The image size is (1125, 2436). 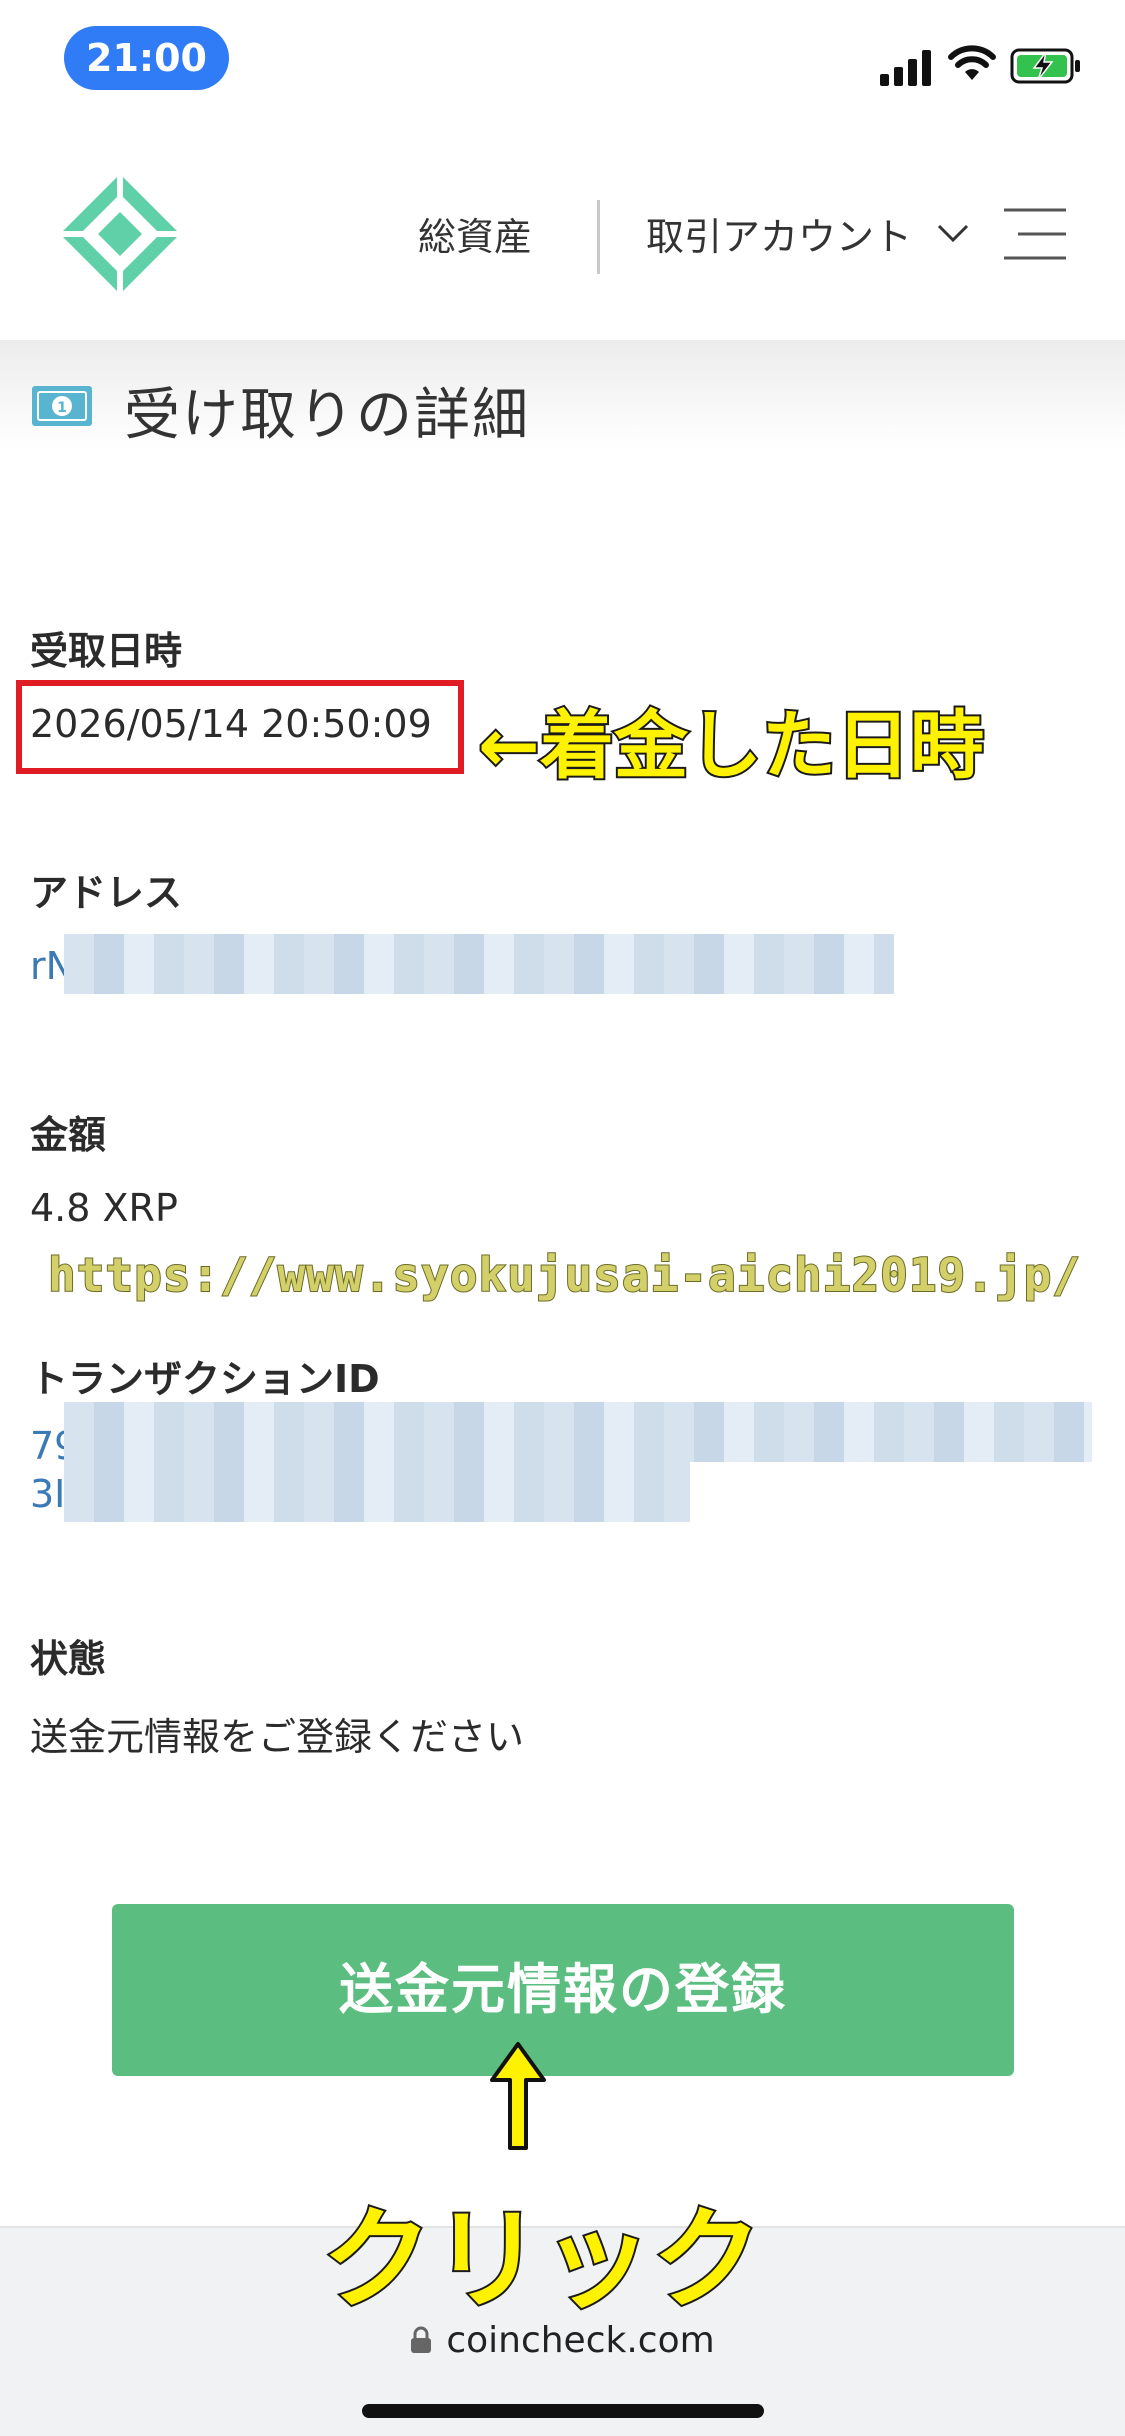 What do you see at coordinates (731, 746) in the screenshot?
I see `annotation-date-note: ←着金した日時` at bounding box center [731, 746].